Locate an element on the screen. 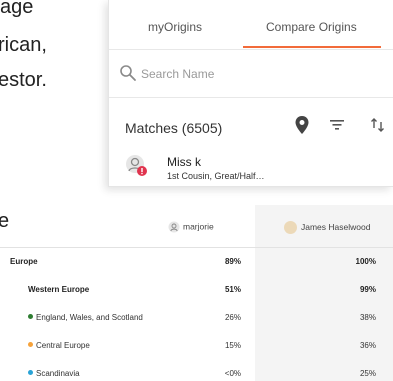 This screenshot has height=381, width=393. user-b-percent: 36% is located at coordinates (367, 345).